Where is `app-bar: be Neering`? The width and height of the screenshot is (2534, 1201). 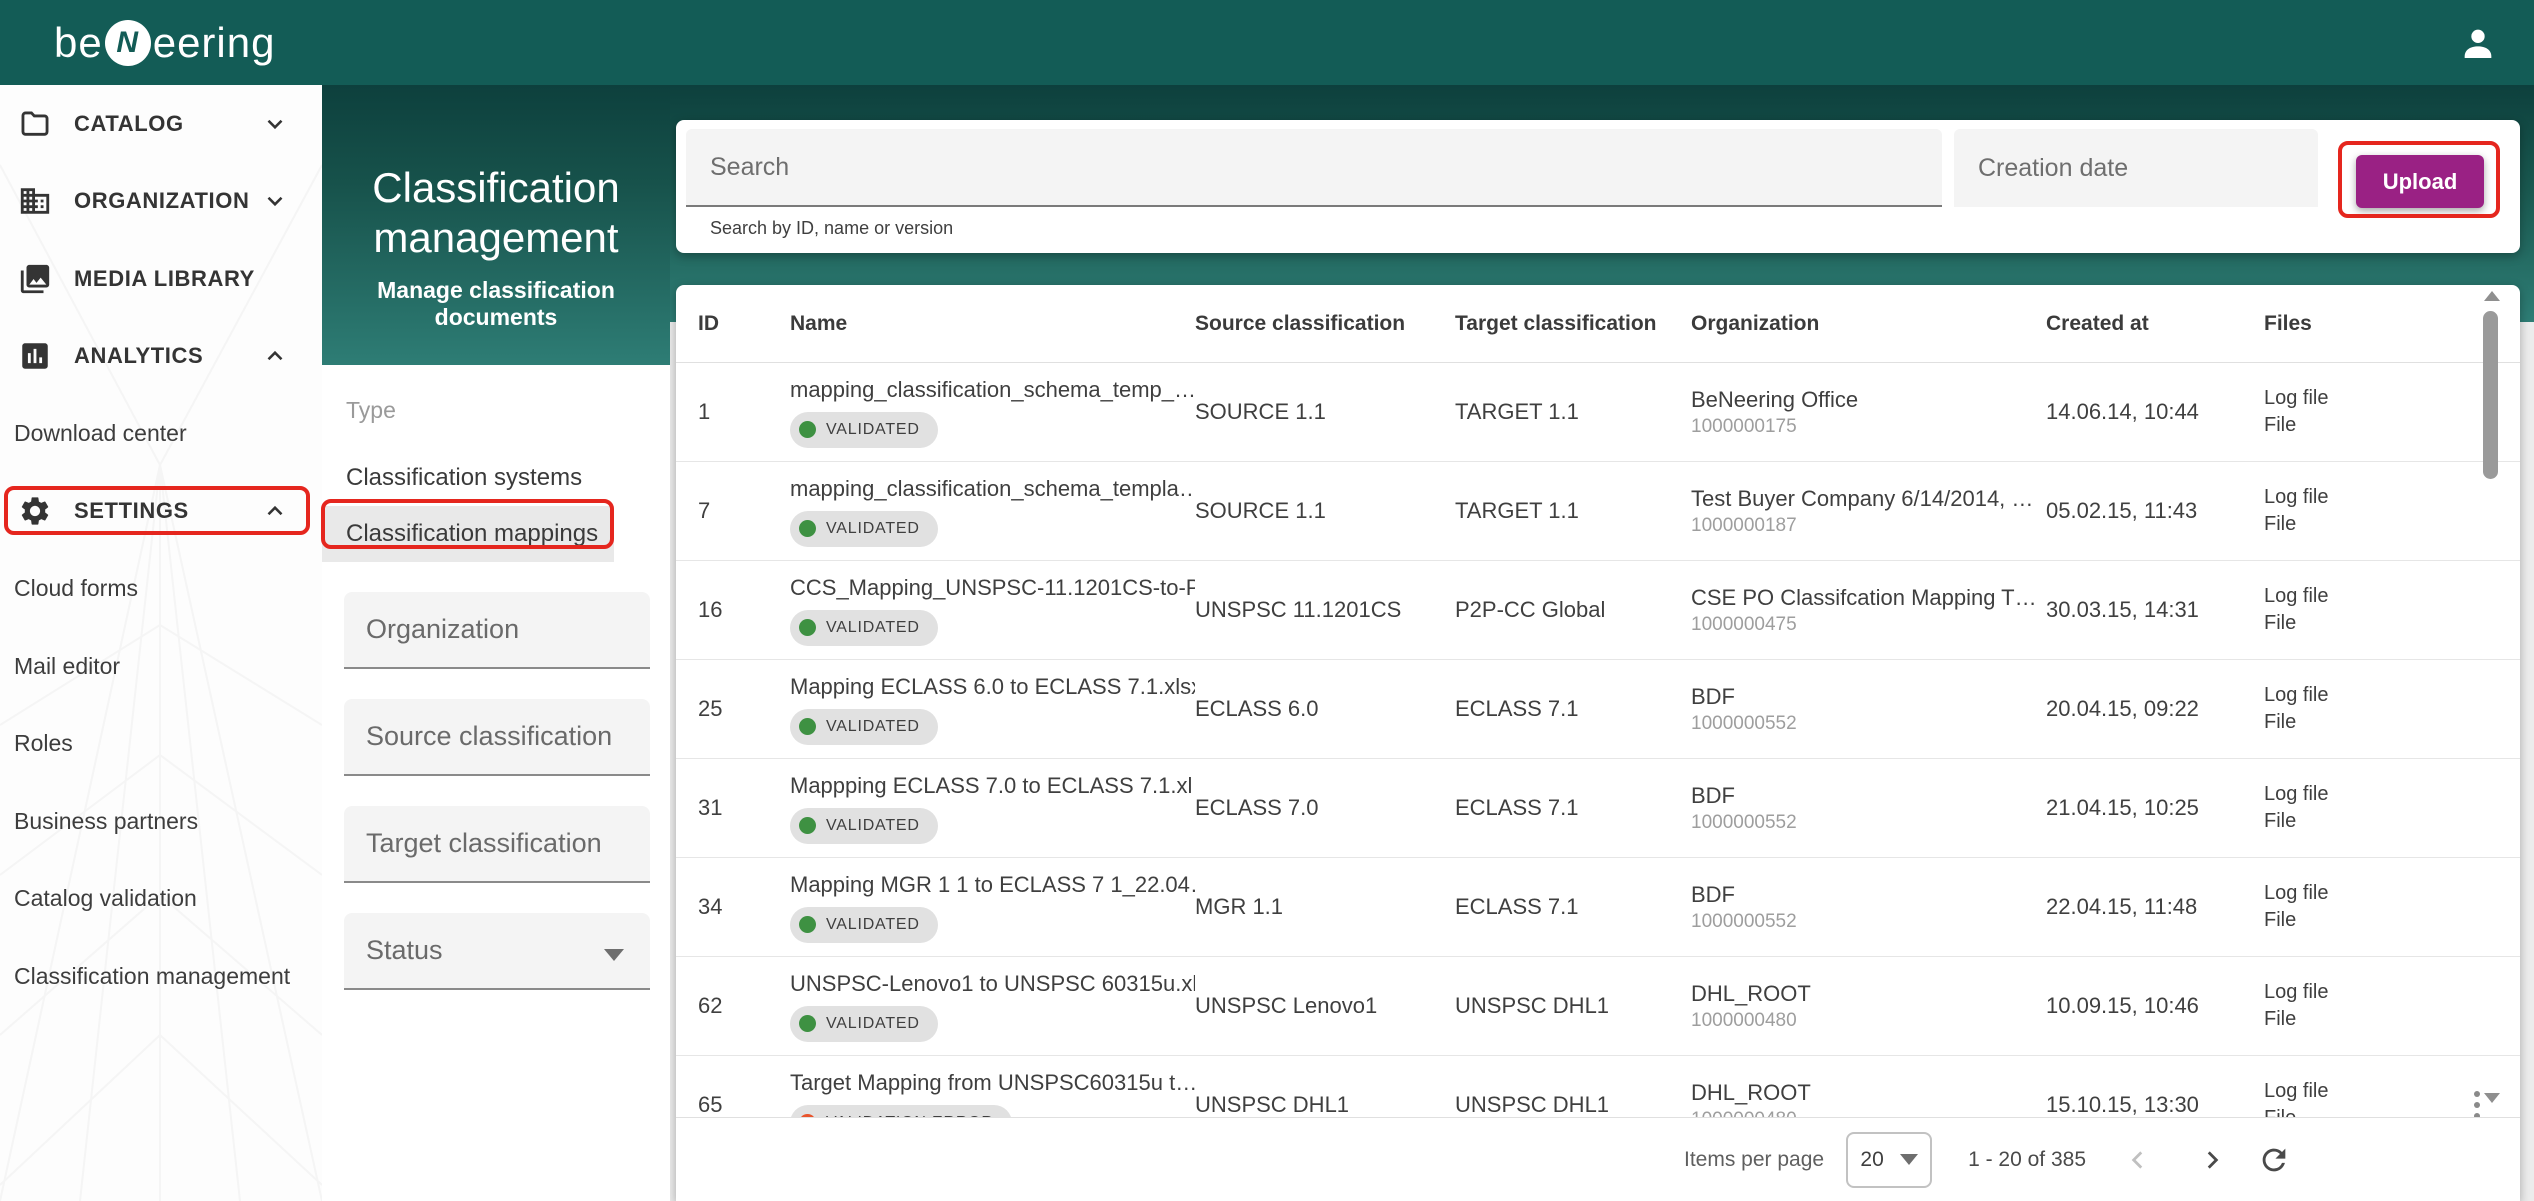
app-bar: be Neering is located at coordinates (1267, 42).